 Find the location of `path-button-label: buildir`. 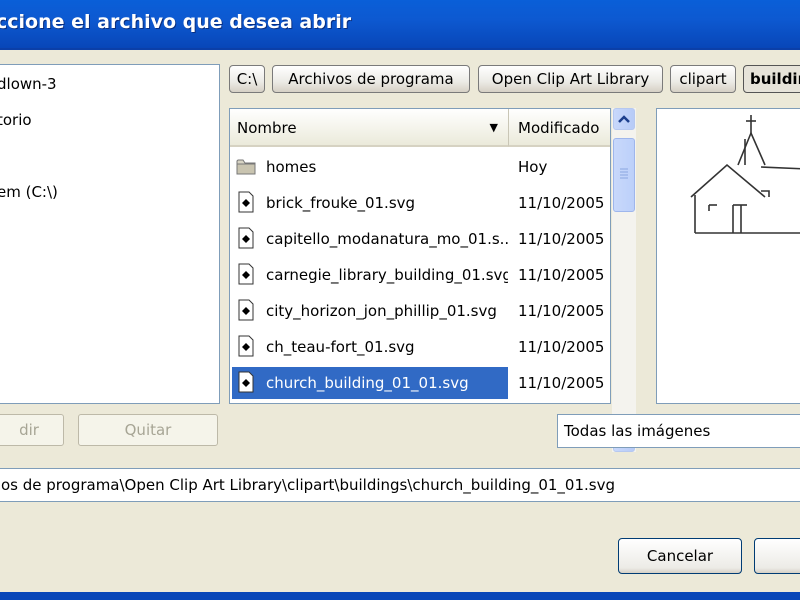

path-button-label: buildir is located at coordinates (775, 79).